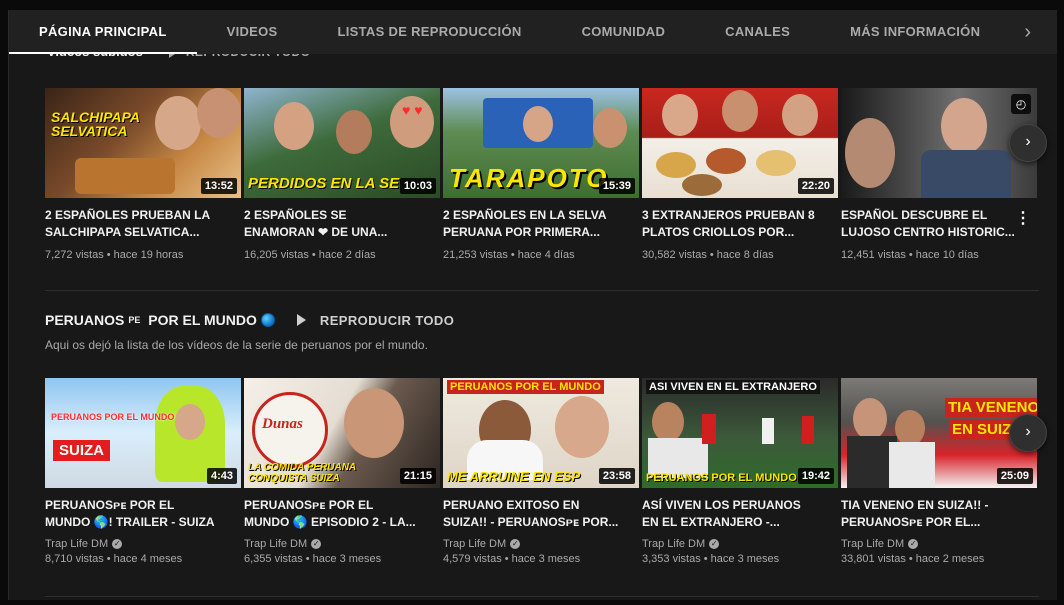  I want to click on thumbnail-text: SALCHIPAPA SELVATICA, so click(95, 124).